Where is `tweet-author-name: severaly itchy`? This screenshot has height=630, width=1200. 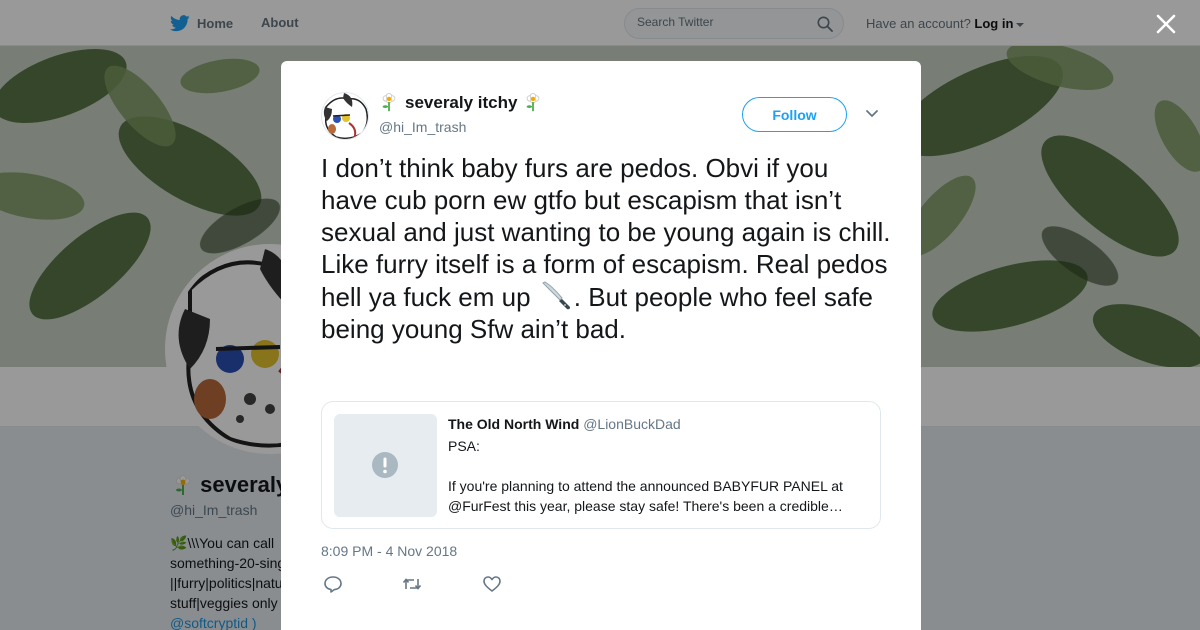 tweet-author-name: severaly itchy is located at coordinates (464, 103).